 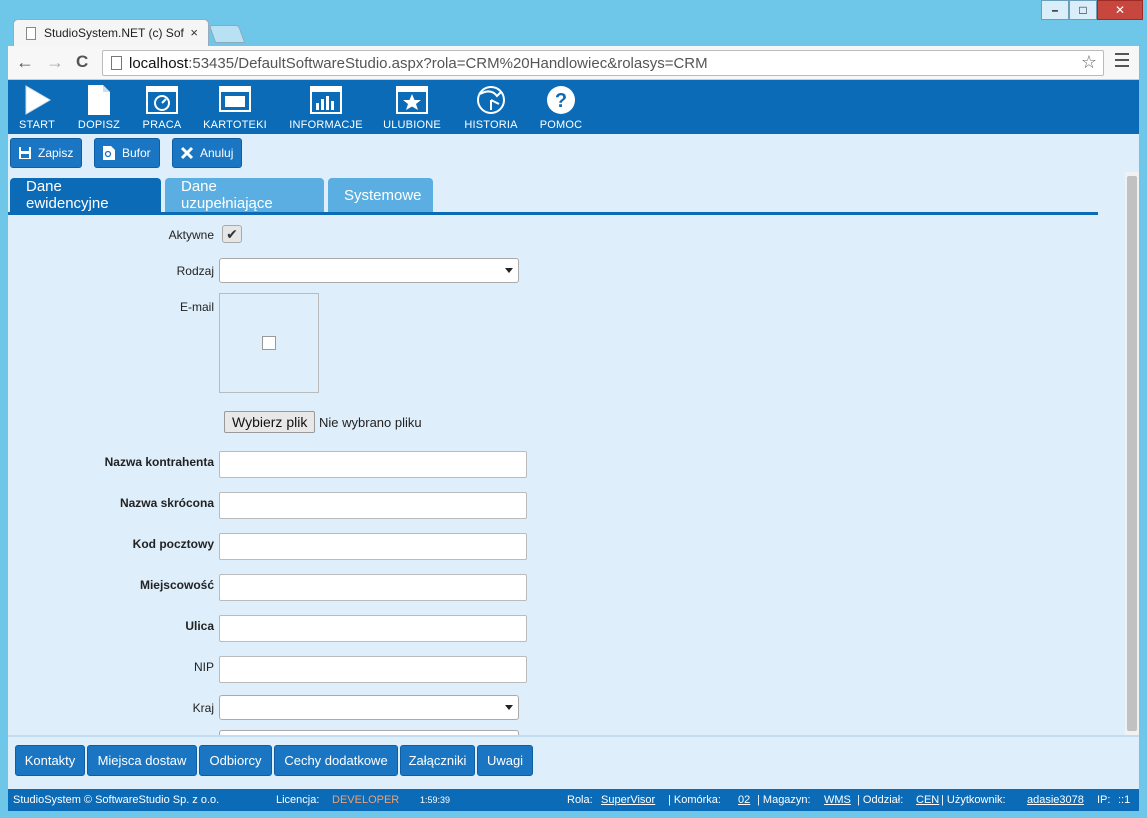 I want to click on toolbar-pomoc: ? POMOC, so click(x=561, y=107).